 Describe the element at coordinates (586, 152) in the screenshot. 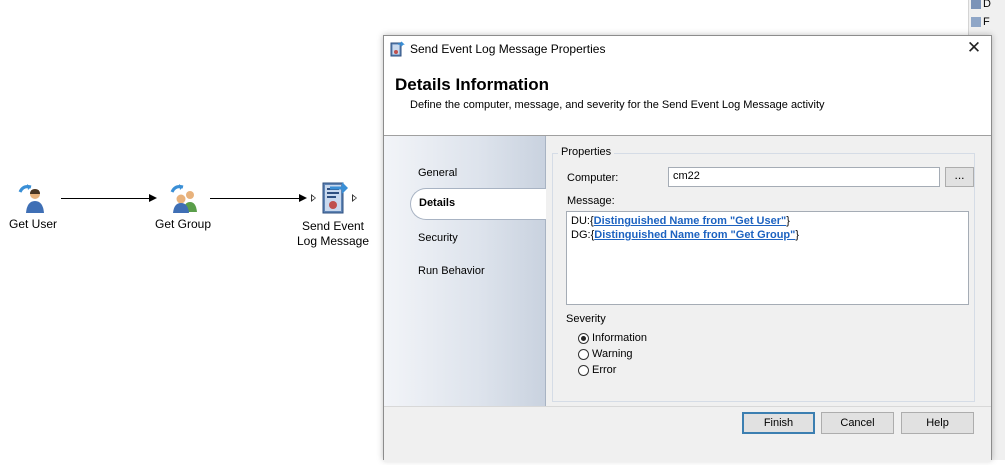

I see `properties-group-label: Properties` at that location.